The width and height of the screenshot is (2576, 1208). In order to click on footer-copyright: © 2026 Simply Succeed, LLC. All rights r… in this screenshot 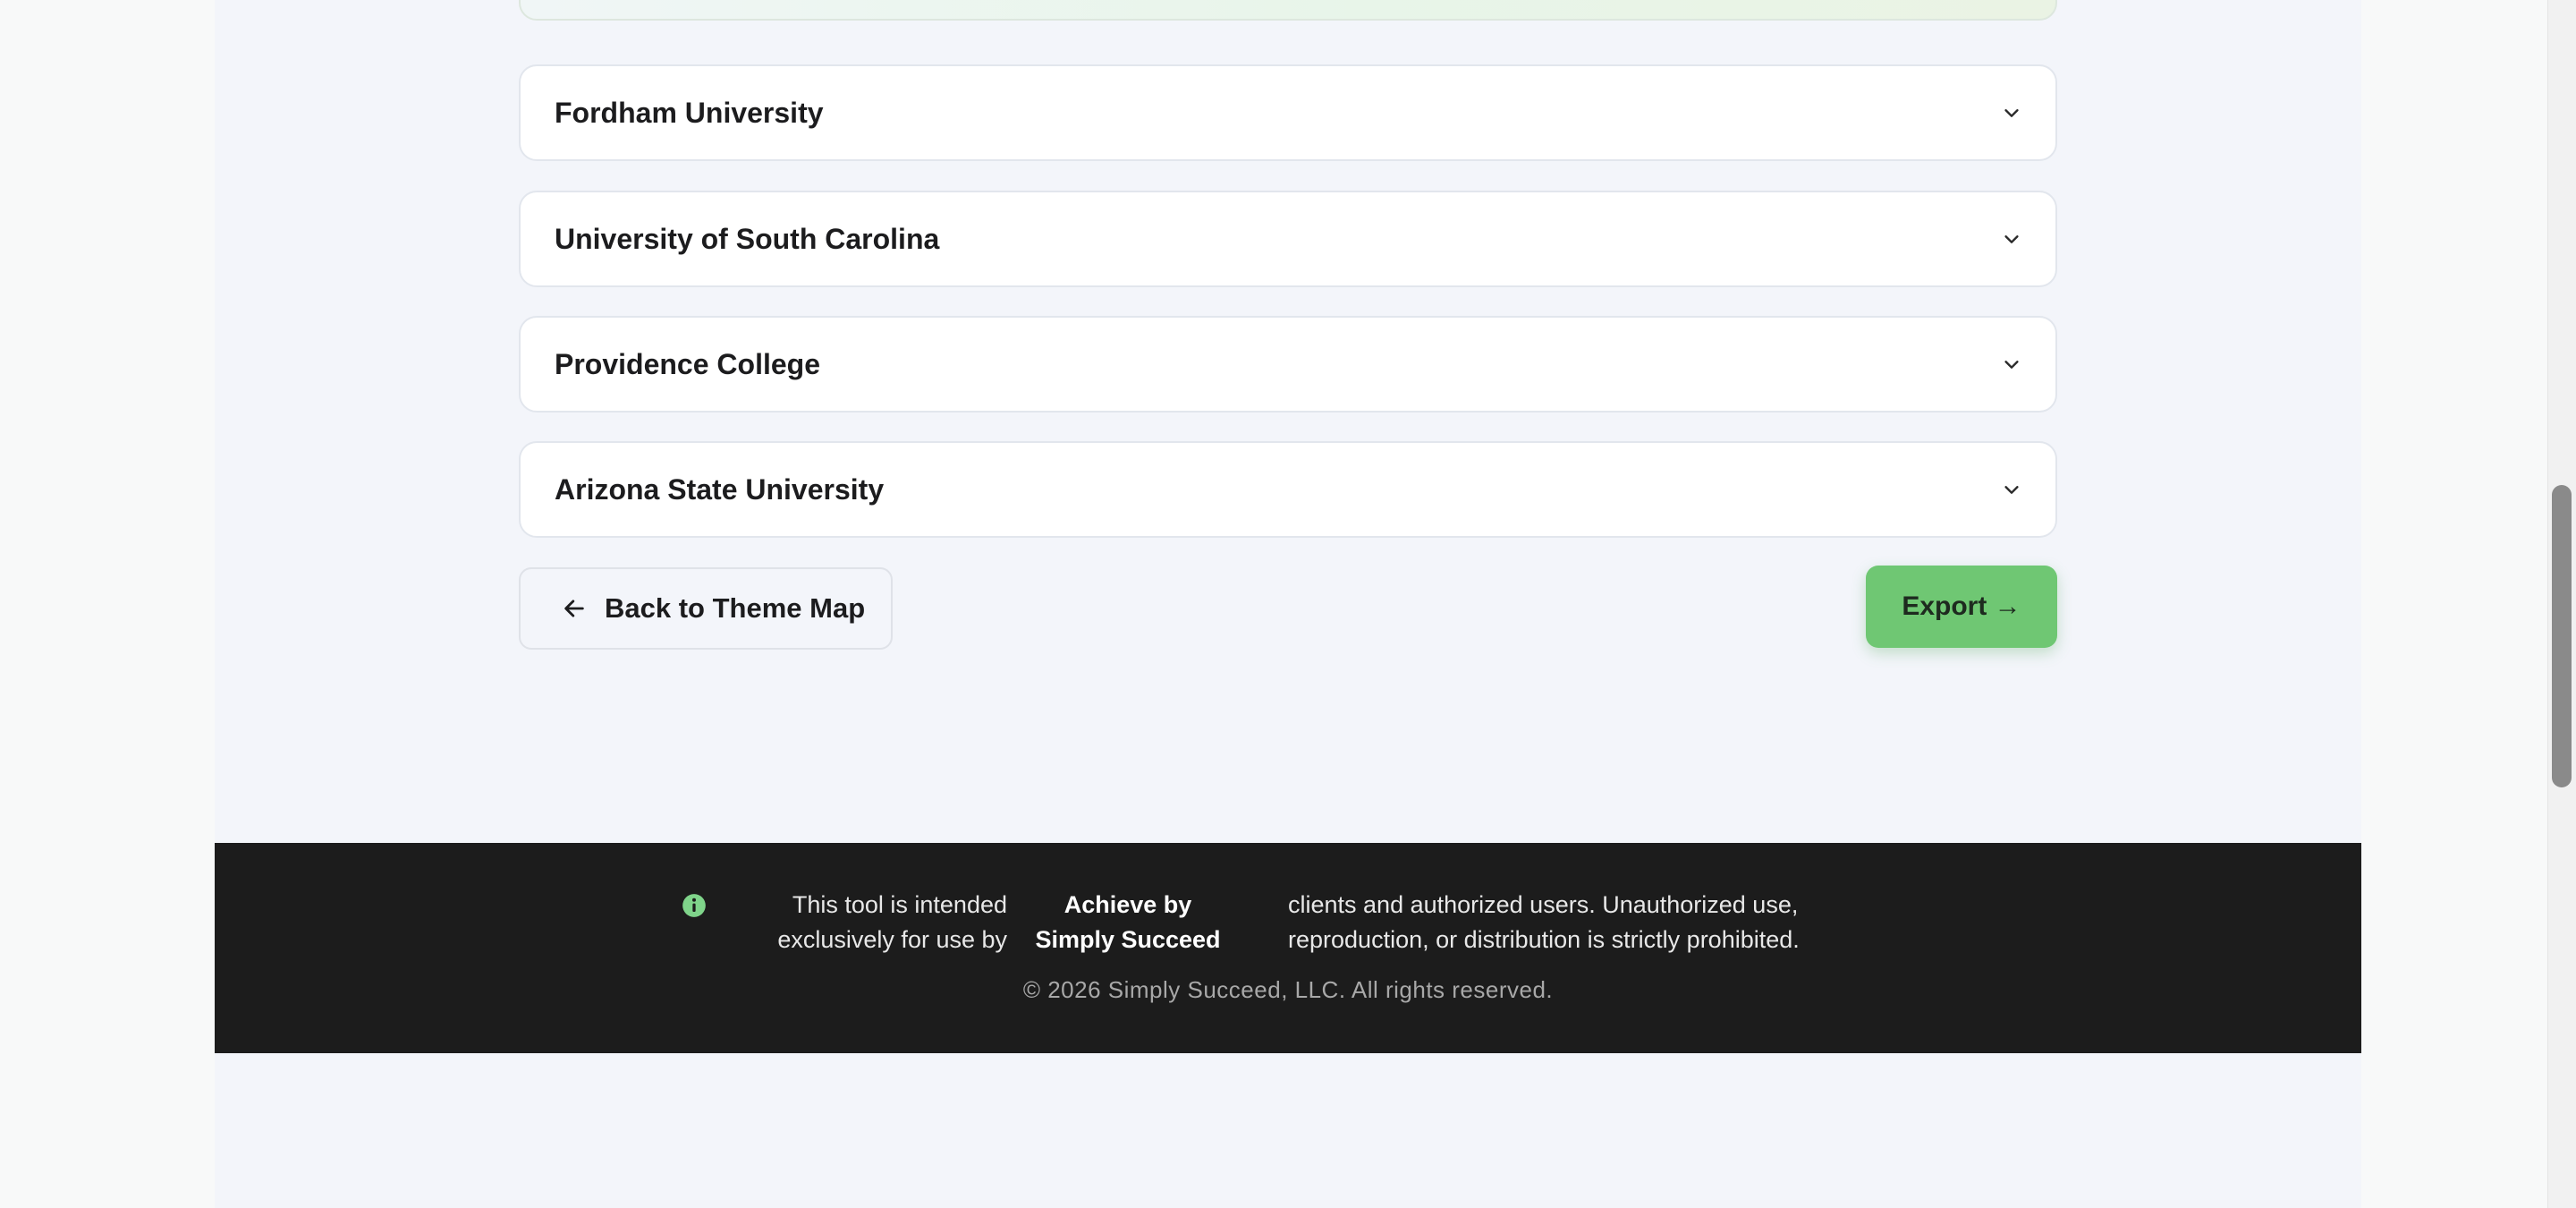, I will do `click(1288, 989)`.